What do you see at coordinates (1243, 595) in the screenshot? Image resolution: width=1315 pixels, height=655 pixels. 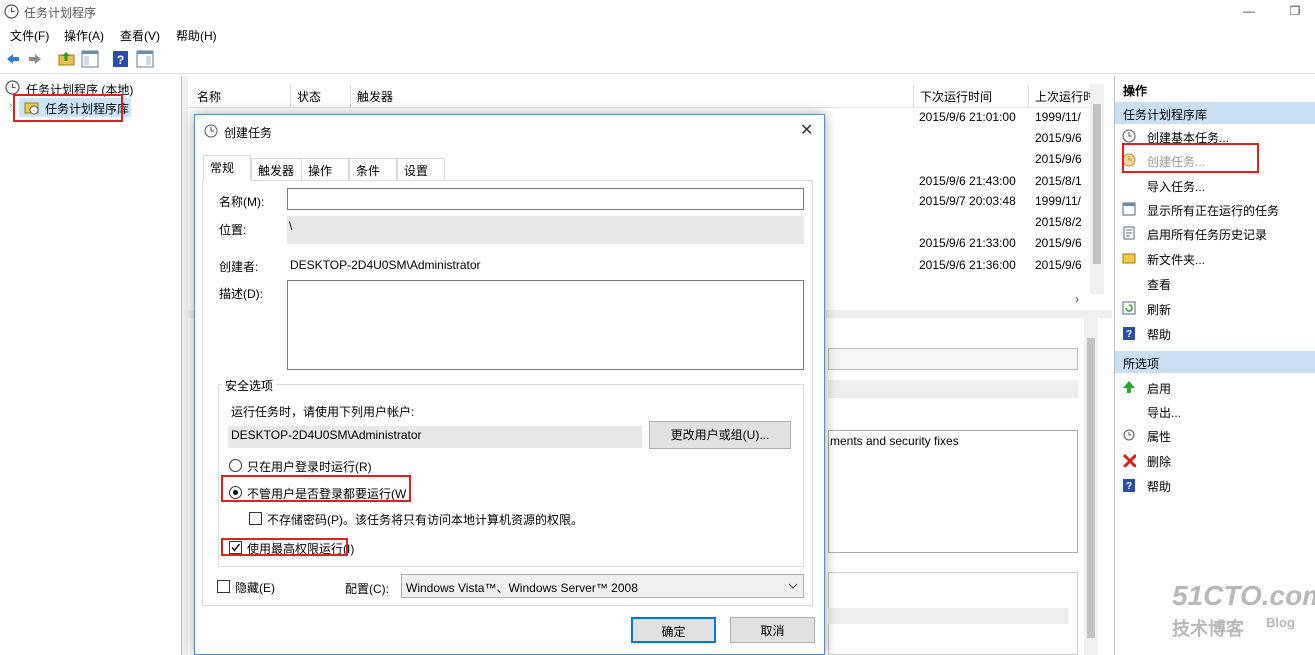 I see `watermark-brand: 51CTO.com` at bounding box center [1243, 595].